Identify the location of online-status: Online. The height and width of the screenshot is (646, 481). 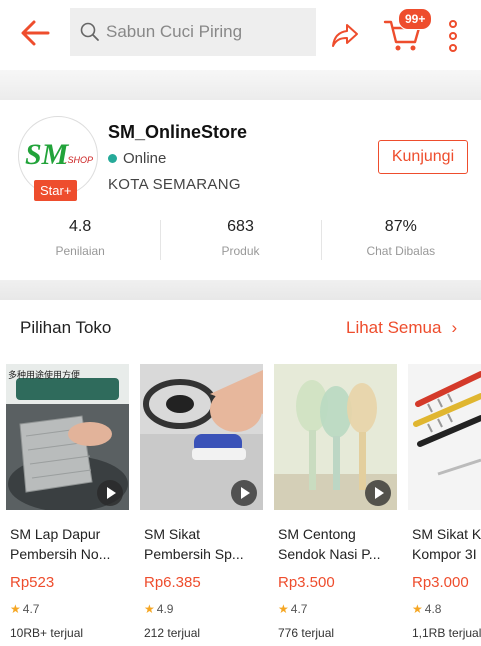
(137, 158).